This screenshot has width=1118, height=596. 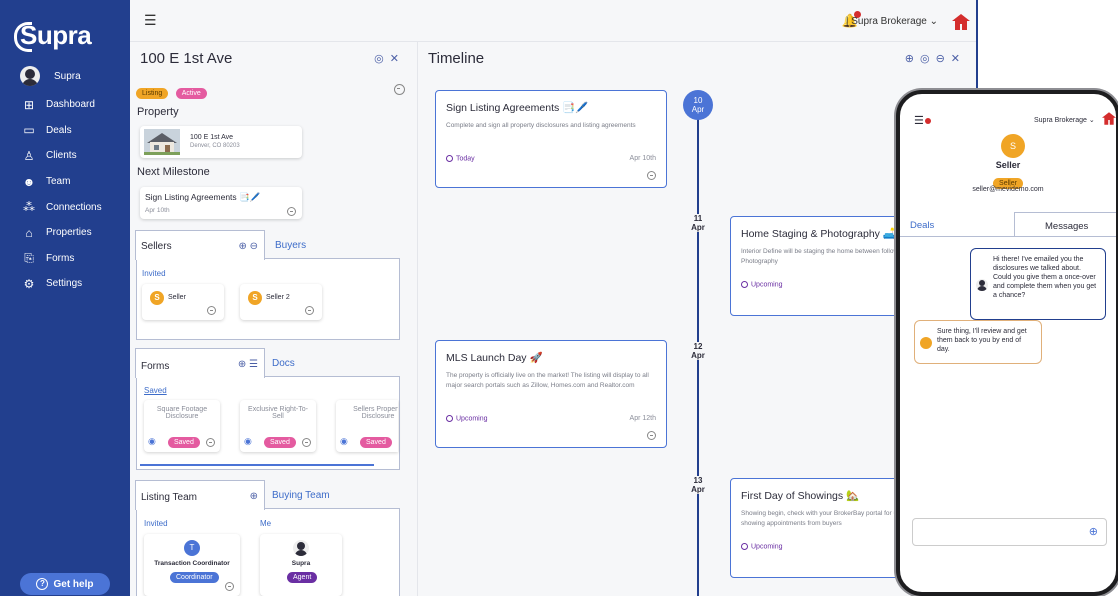 I want to click on phone-brokerage-name: Supra Brokerage, so click(x=1060, y=120).